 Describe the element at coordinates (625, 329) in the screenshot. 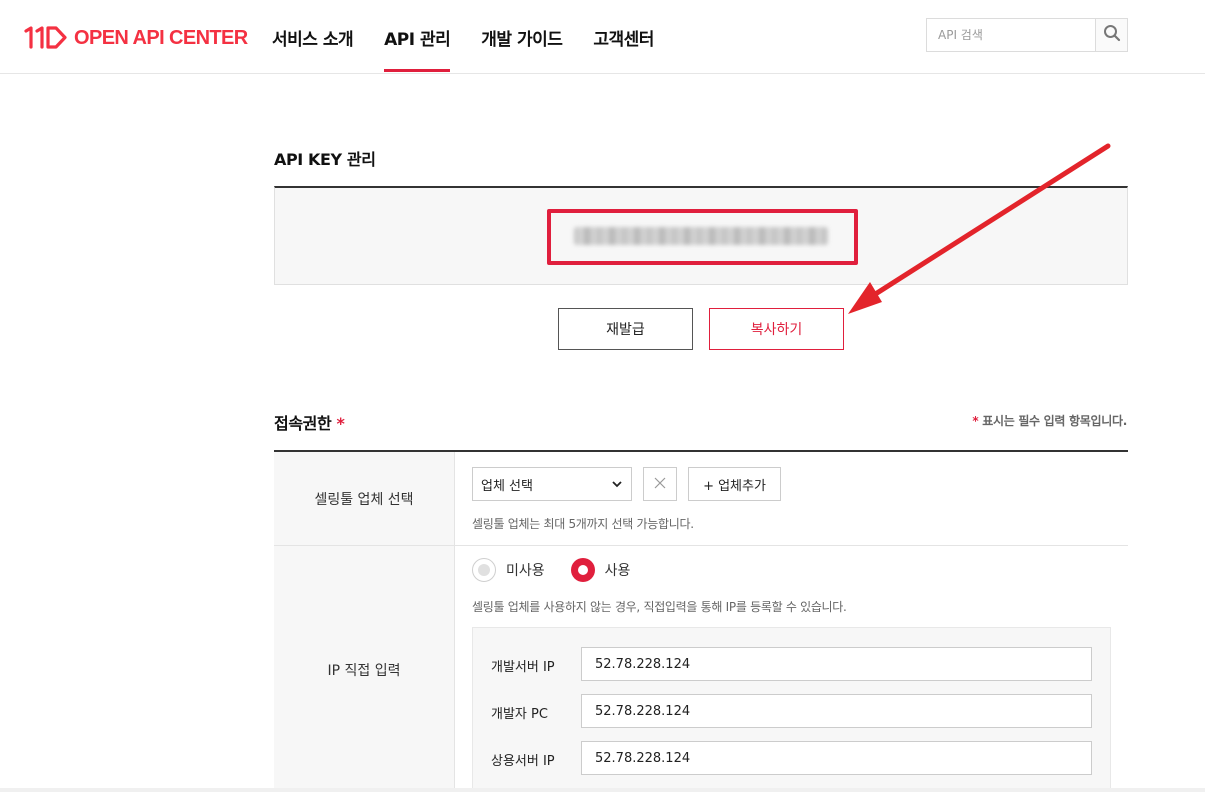

I see `reissue-button: 재발급` at that location.